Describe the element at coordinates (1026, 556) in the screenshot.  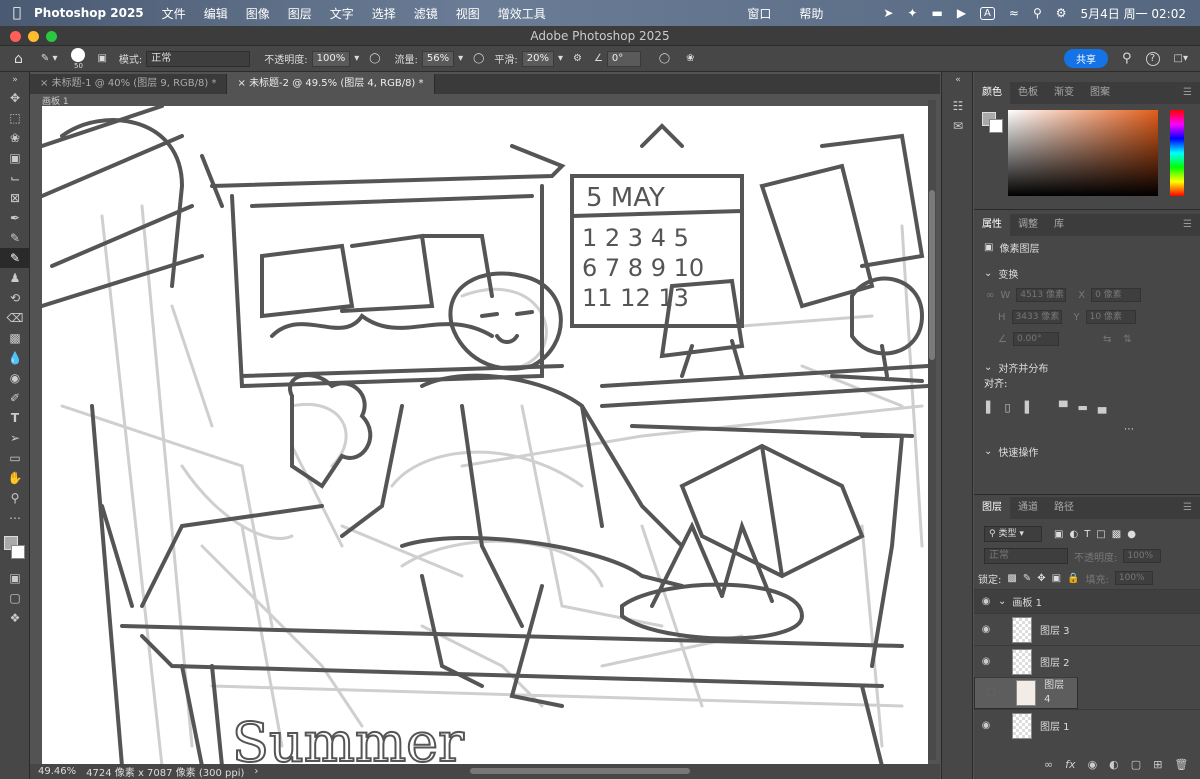
I see `blend-mode-select: 正常` at that location.